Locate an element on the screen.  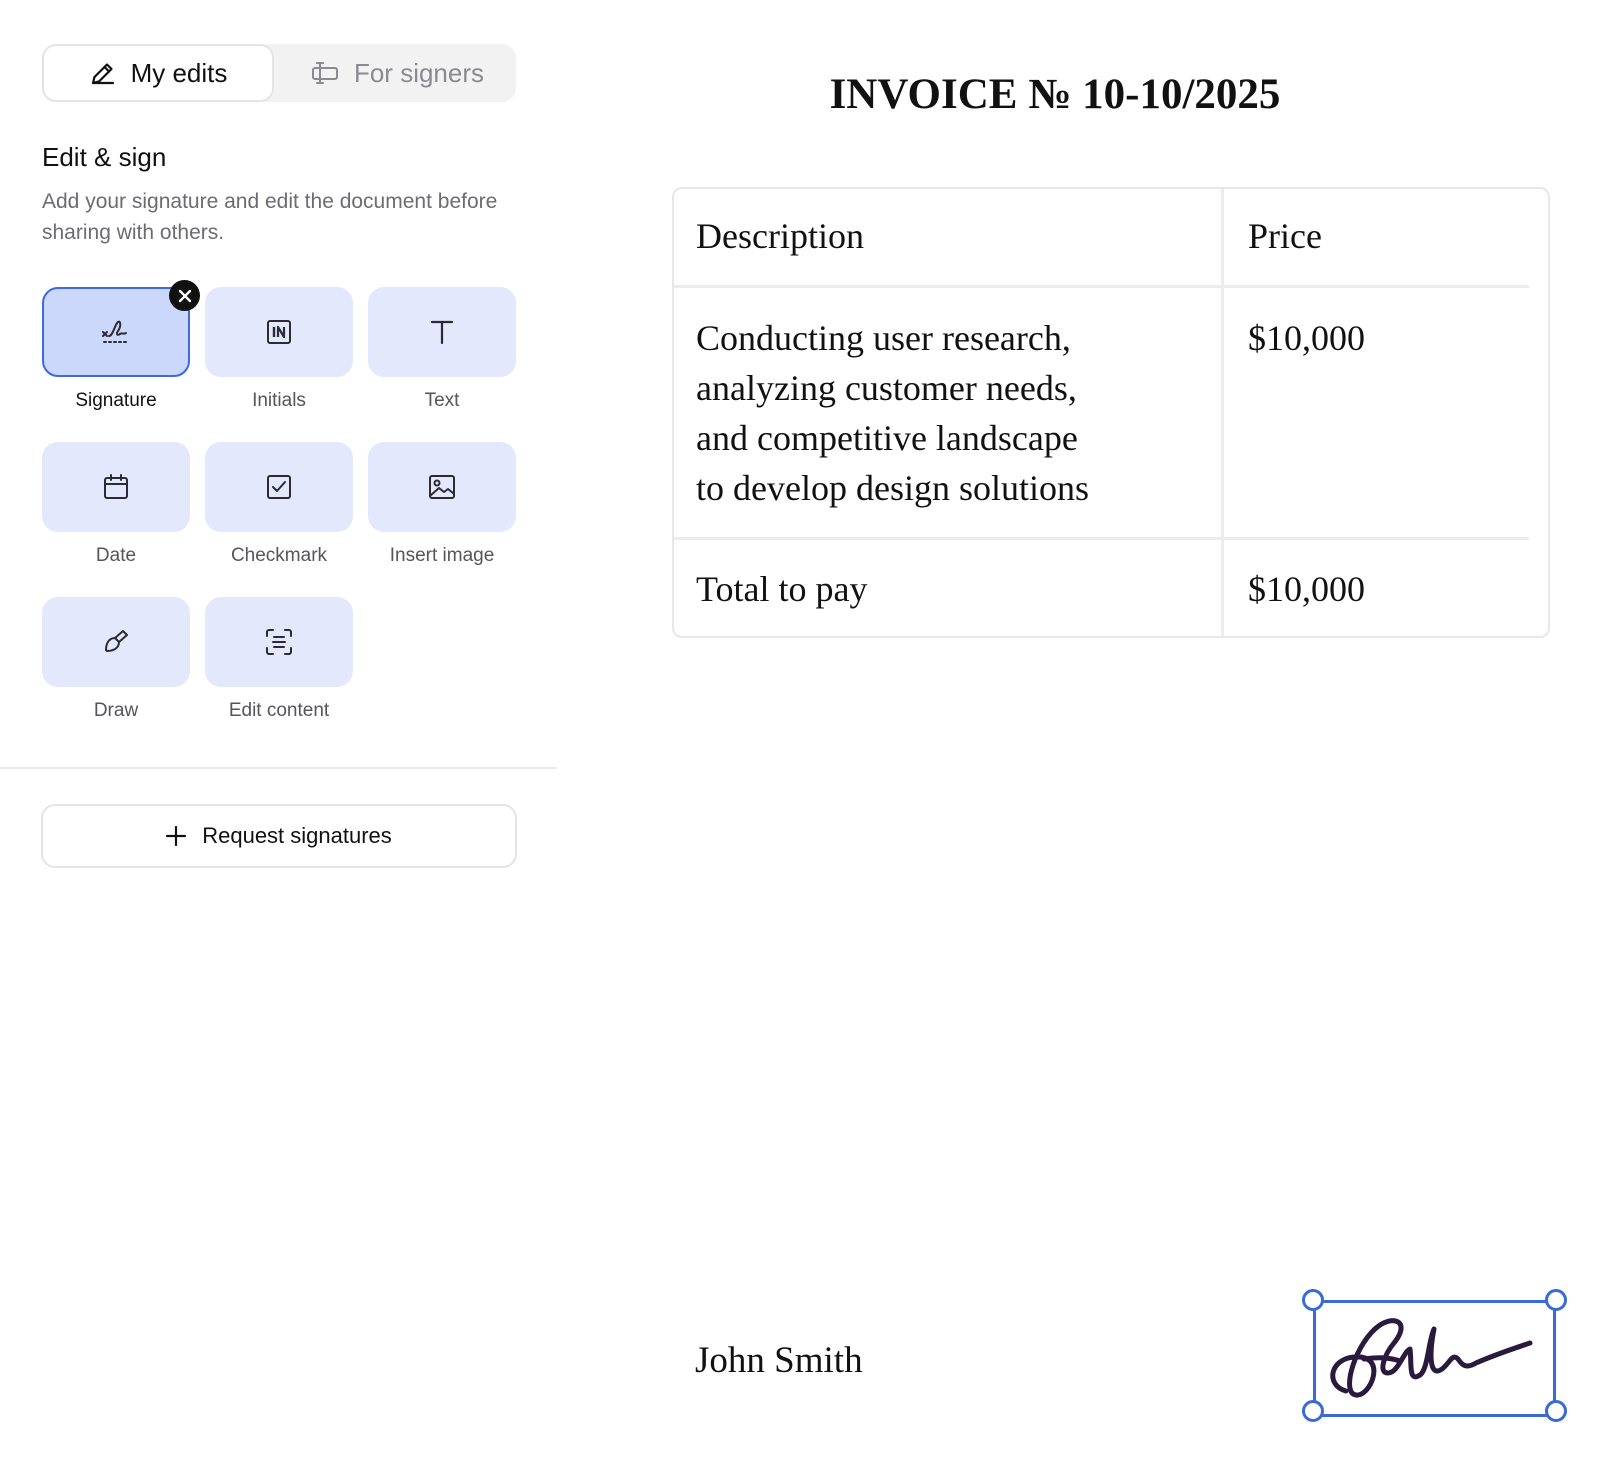
panel-divider is located at coordinates (278, 768).